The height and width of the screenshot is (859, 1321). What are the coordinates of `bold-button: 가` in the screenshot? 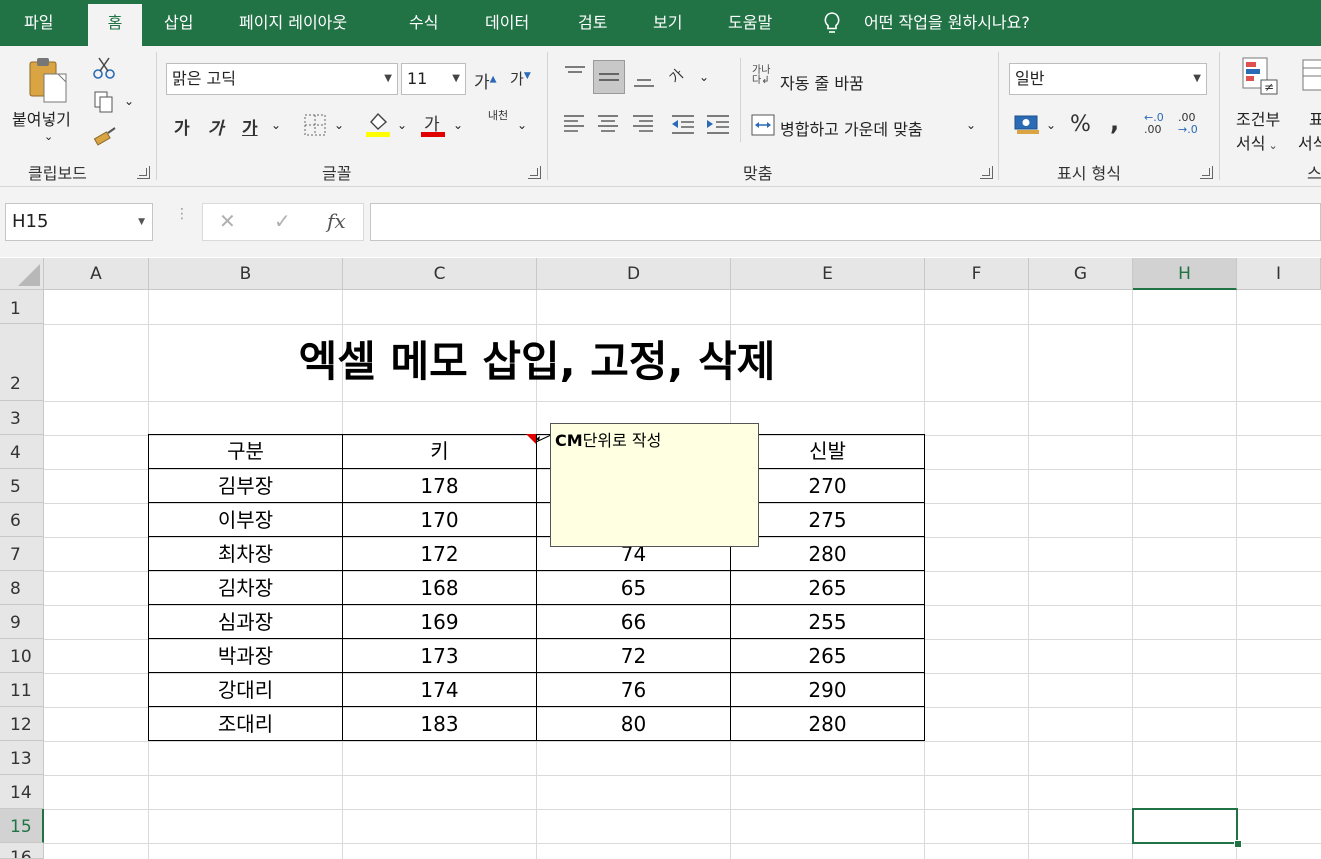 It's located at (182, 126).